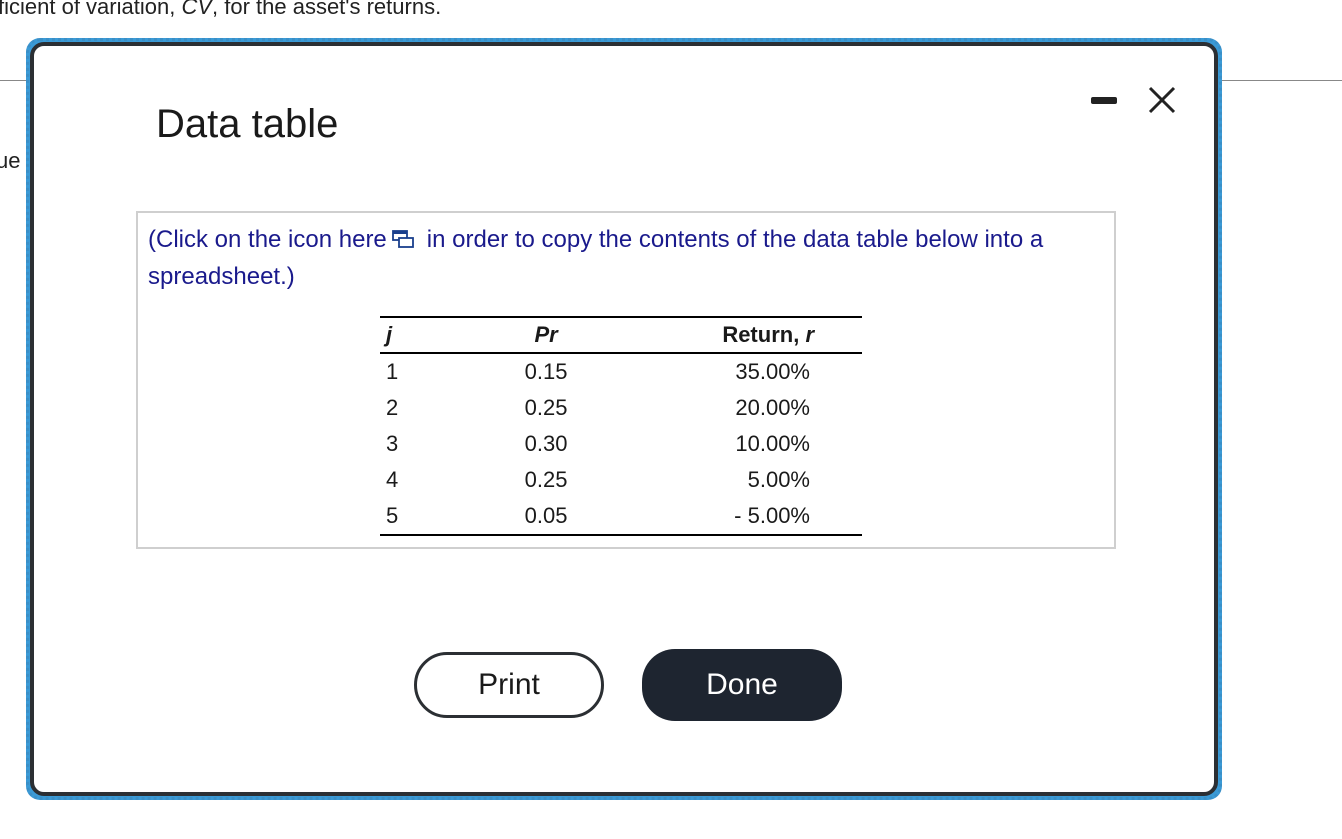 Image resolution: width=1342 pixels, height=839 pixels. I want to click on table-row: 2 0.25 20.00%, so click(621, 408).